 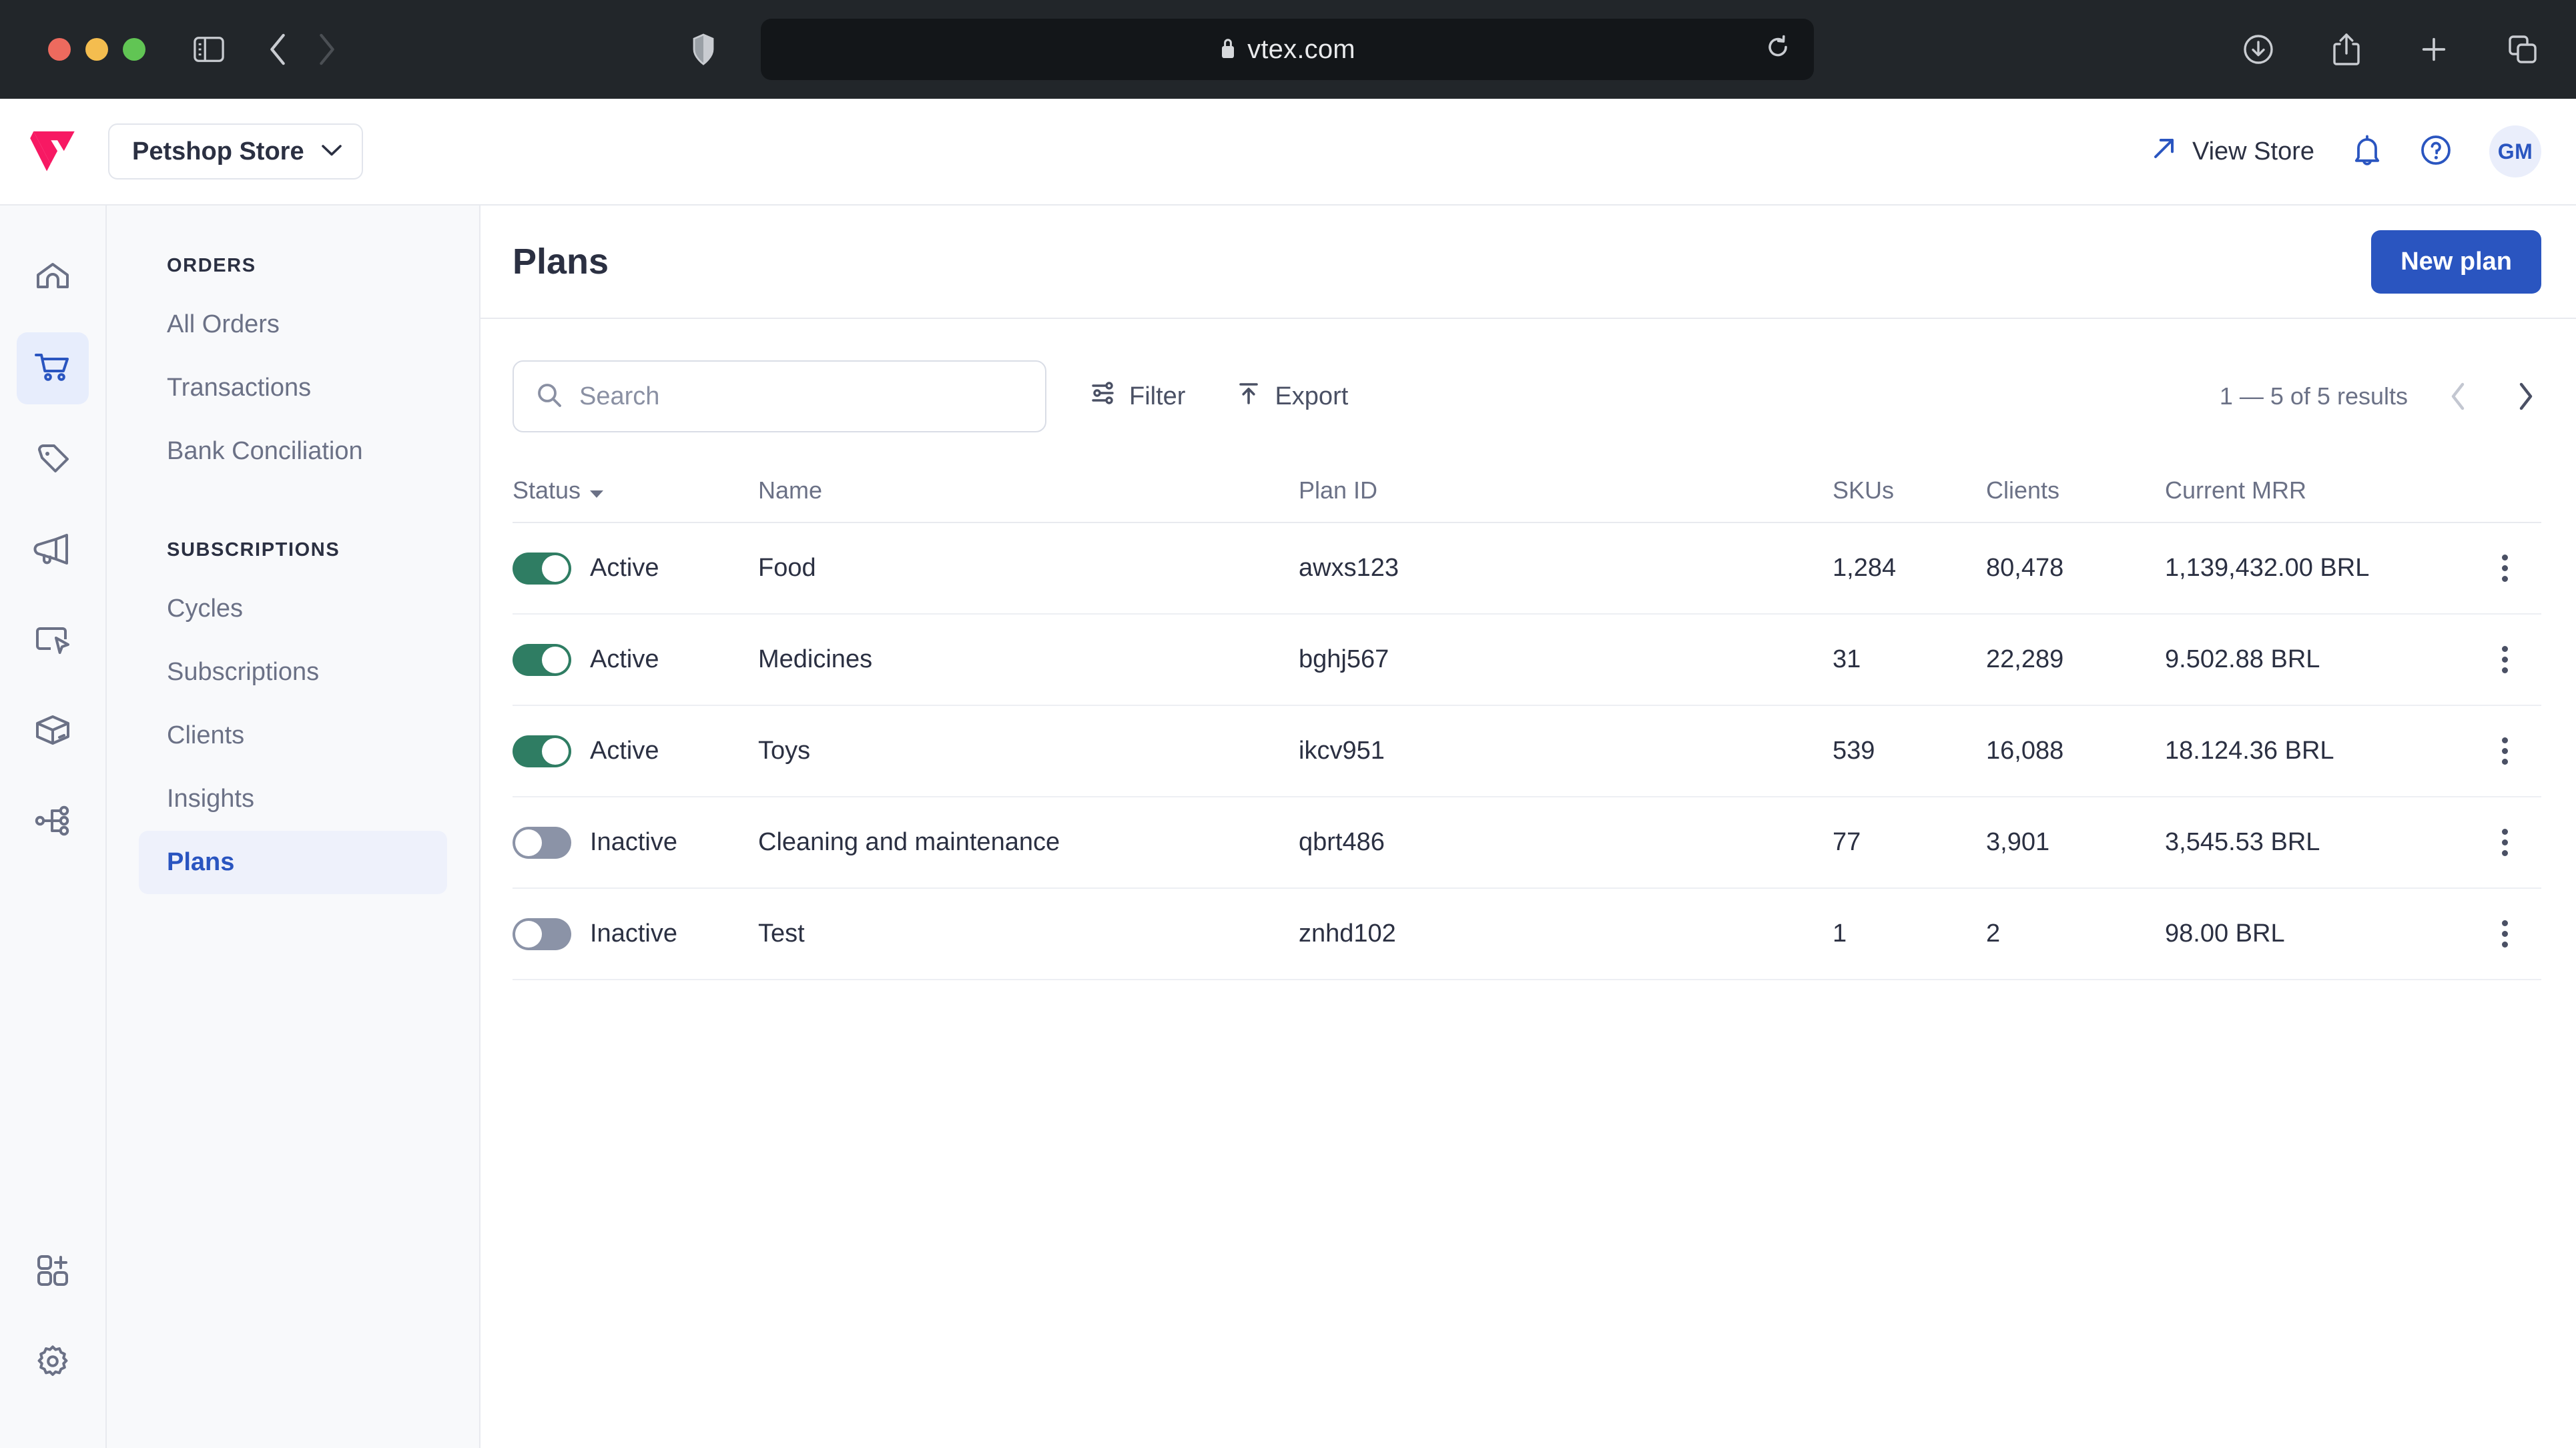 I want to click on sidebar-item-bank-conciliation: Bank Conciliation, so click(x=293, y=451).